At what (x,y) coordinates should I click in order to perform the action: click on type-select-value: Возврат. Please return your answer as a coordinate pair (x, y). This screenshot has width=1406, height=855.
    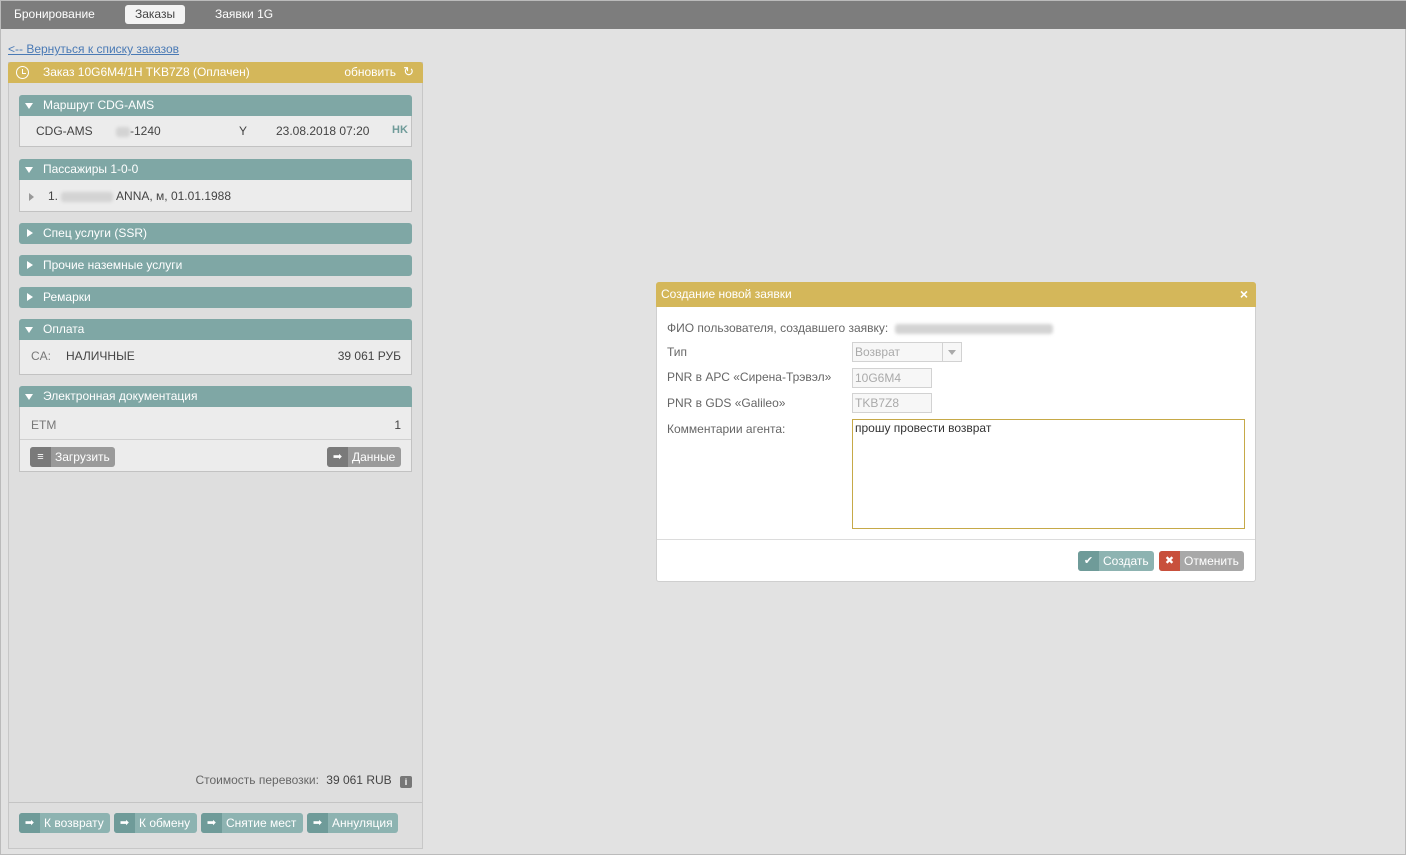
    Looking at the image, I should click on (877, 352).